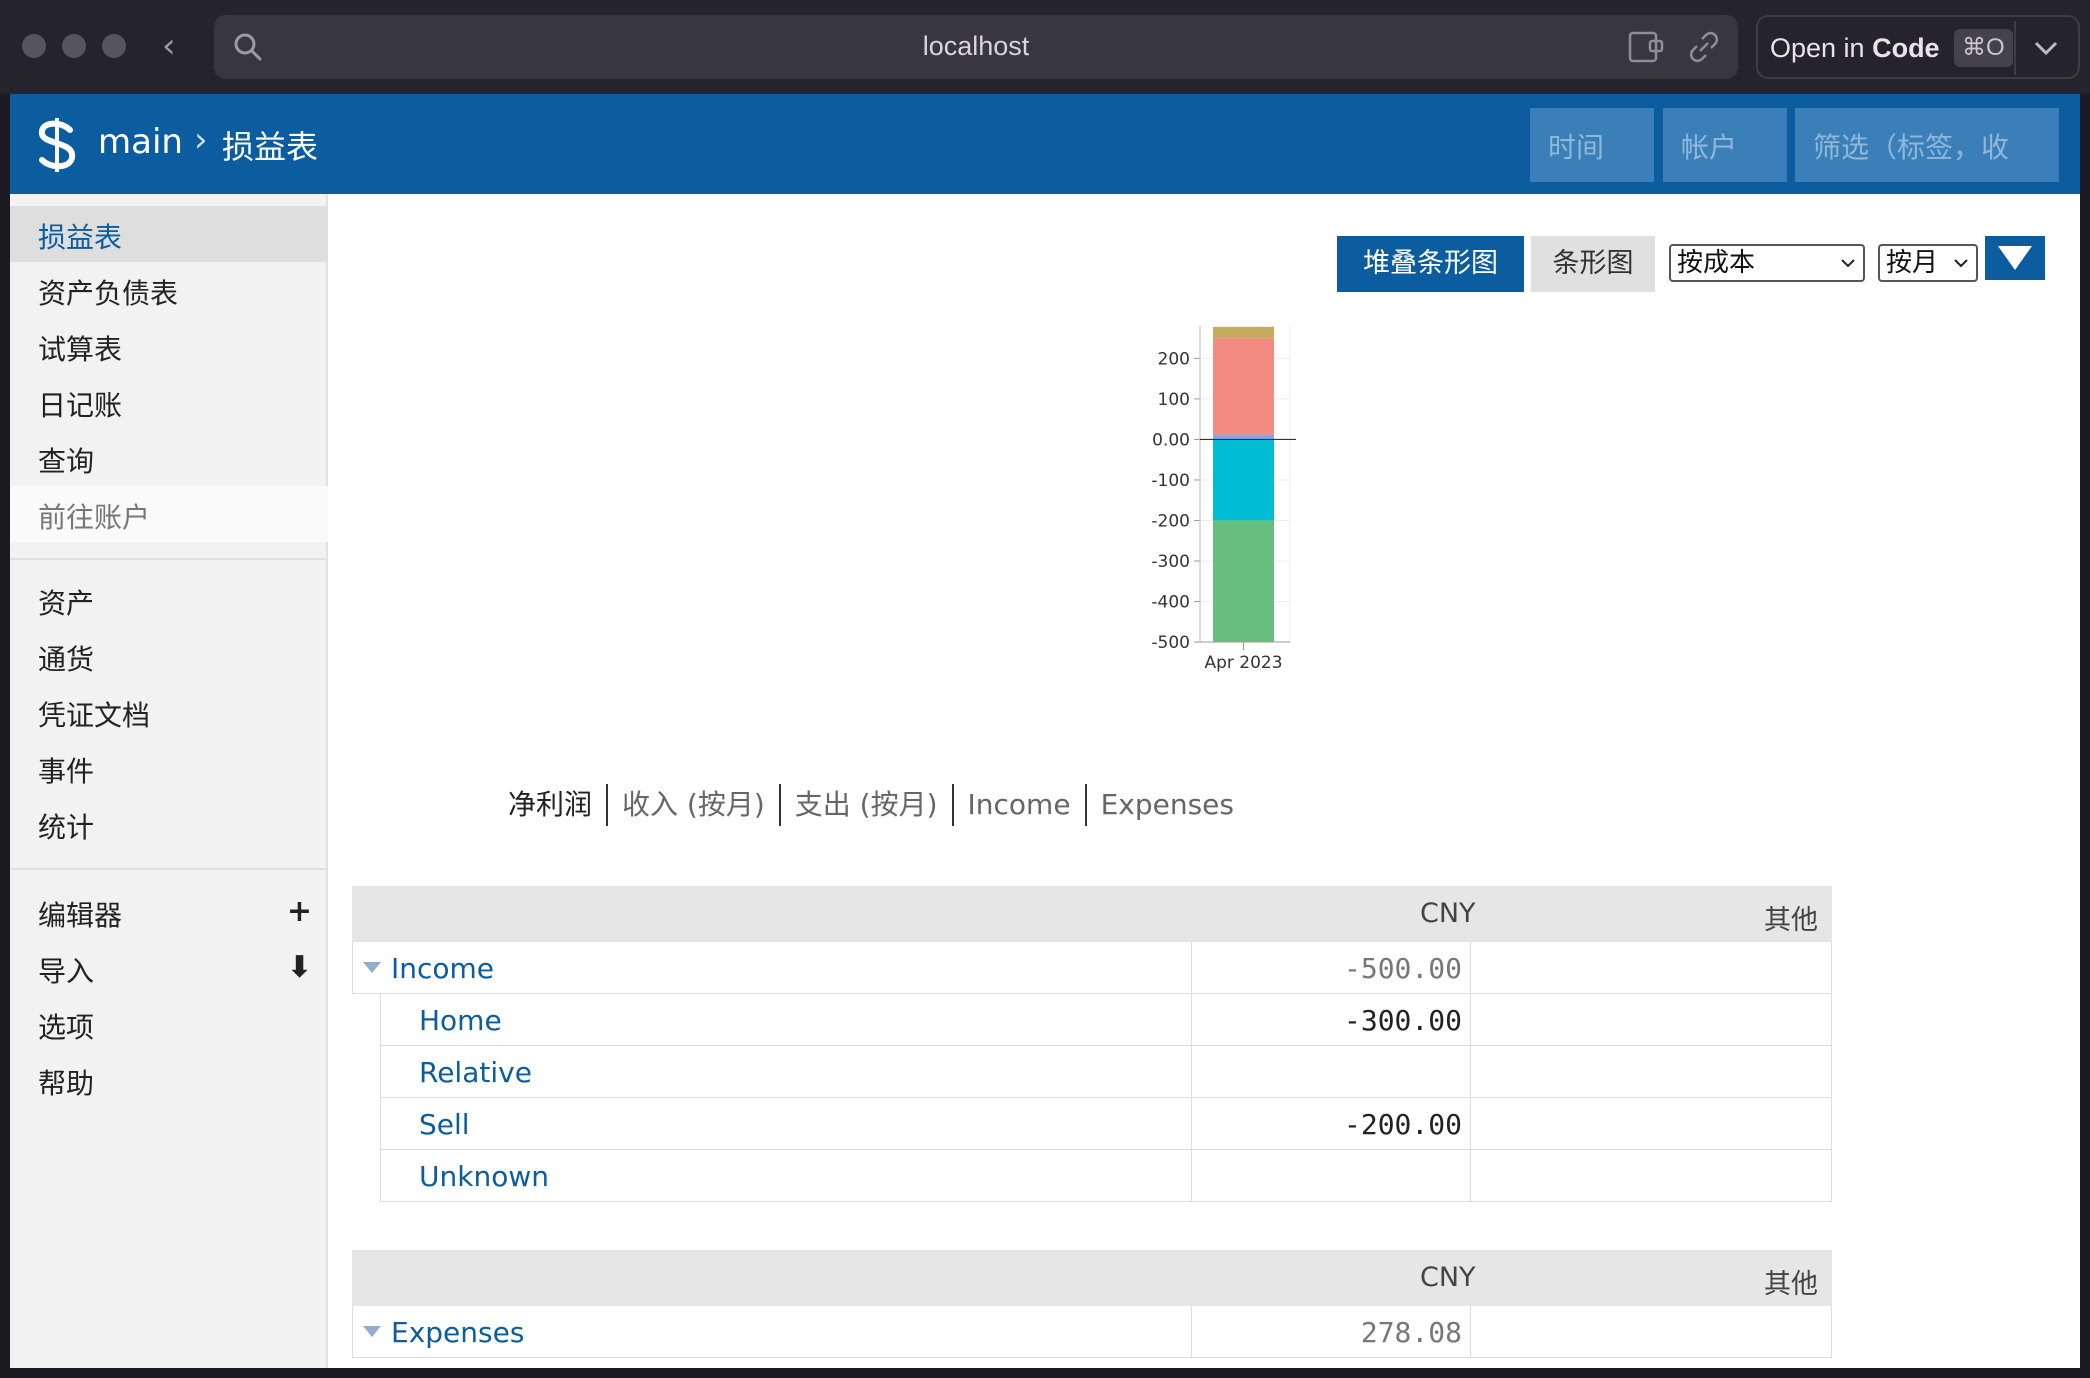 The image size is (2090, 1378). I want to click on chart-toggle-triangle-icon, so click(2015, 258).